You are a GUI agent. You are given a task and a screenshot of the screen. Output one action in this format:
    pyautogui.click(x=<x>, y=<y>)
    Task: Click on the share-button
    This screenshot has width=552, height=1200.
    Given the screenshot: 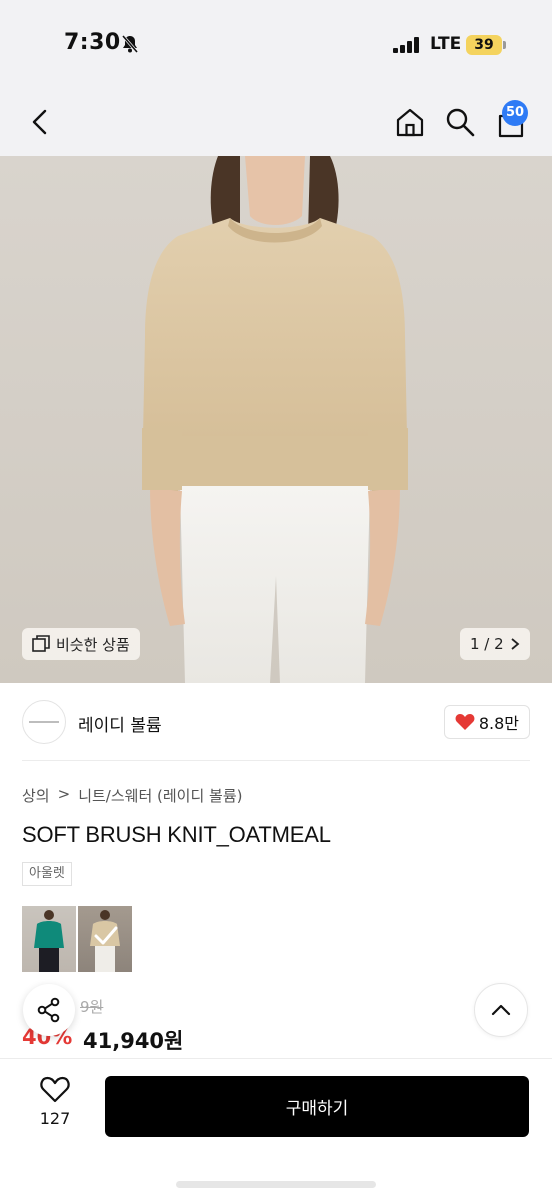 What is the action you would take?
    pyautogui.click(x=49, y=1010)
    